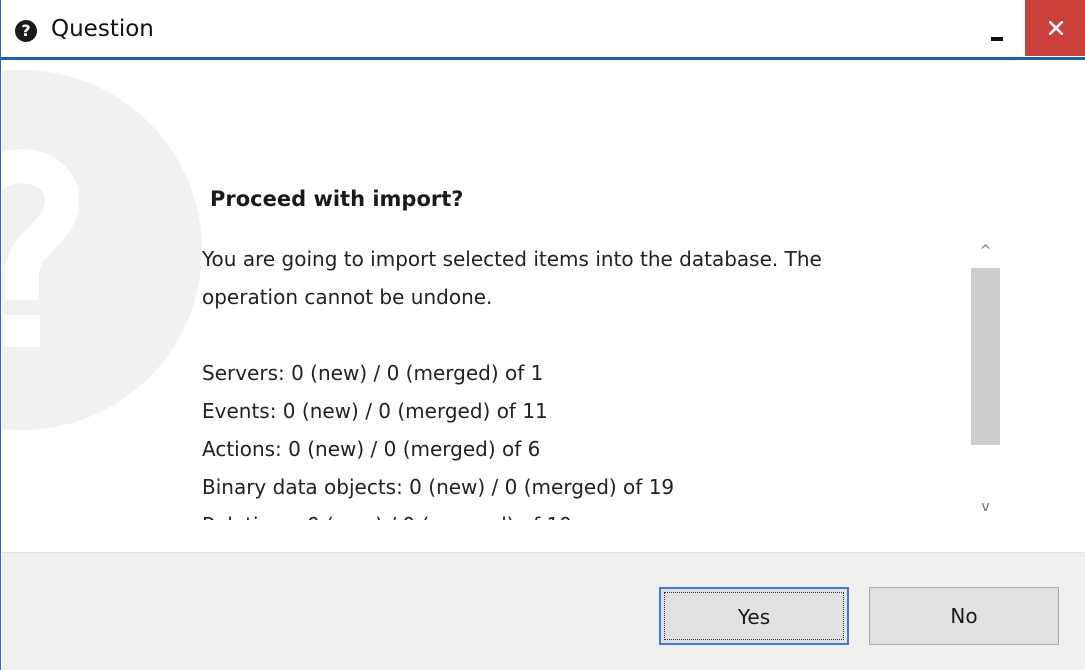  I want to click on scroll-up-arrow-icon: ^, so click(985, 251).